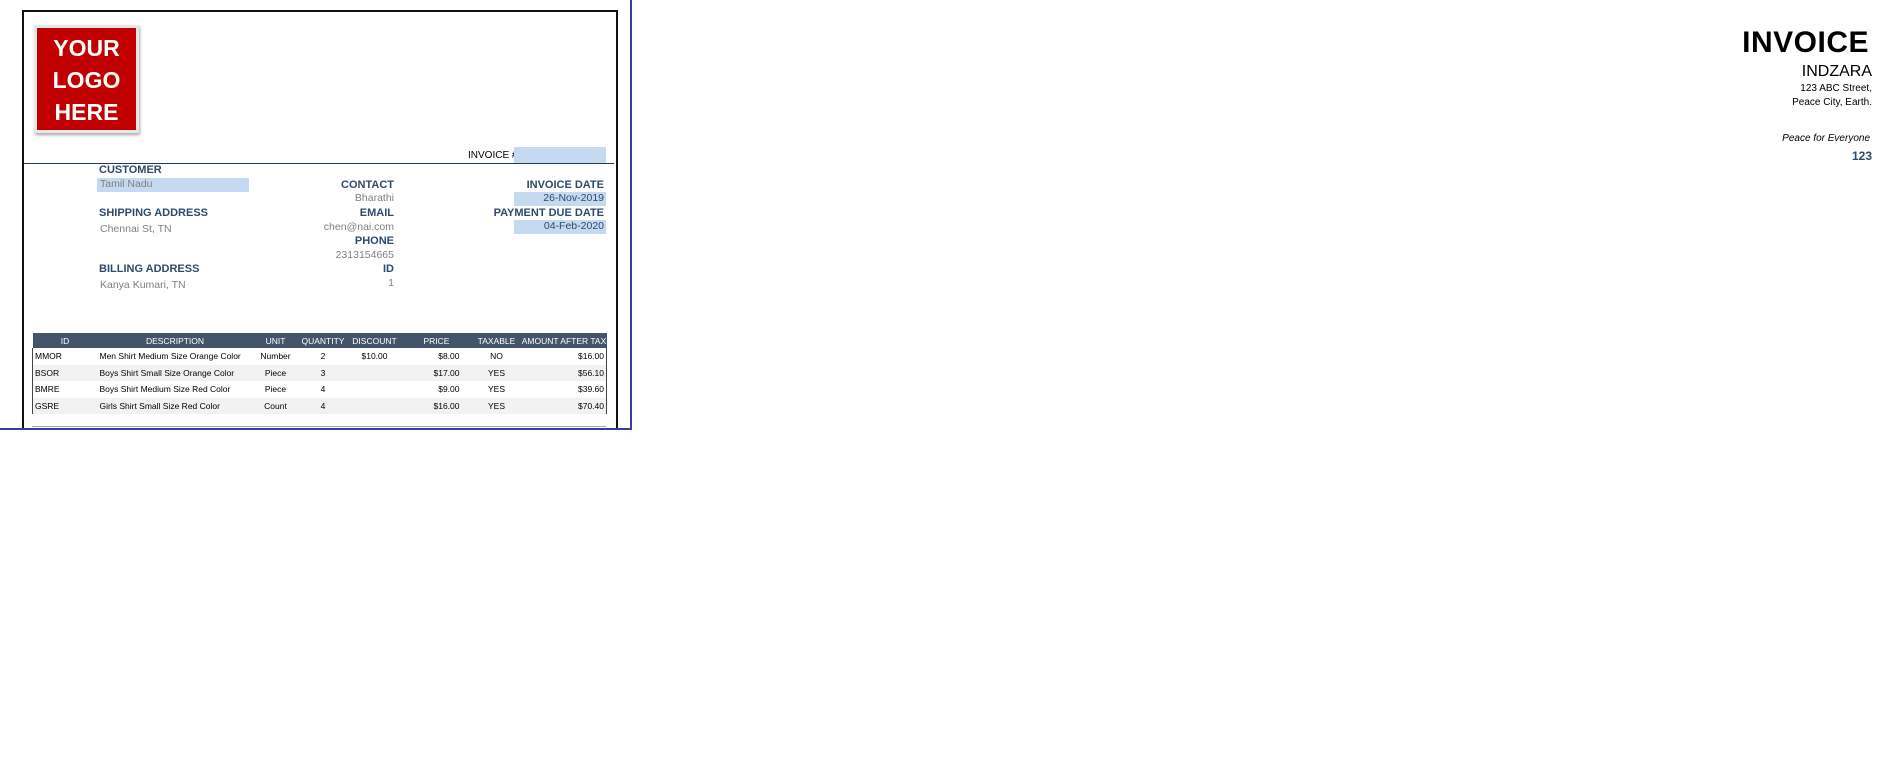 The height and width of the screenshot is (764, 1899). Describe the element at coordinates (275, 340) in the screenshot. I see `column-header-unit: UNIT` at that location.